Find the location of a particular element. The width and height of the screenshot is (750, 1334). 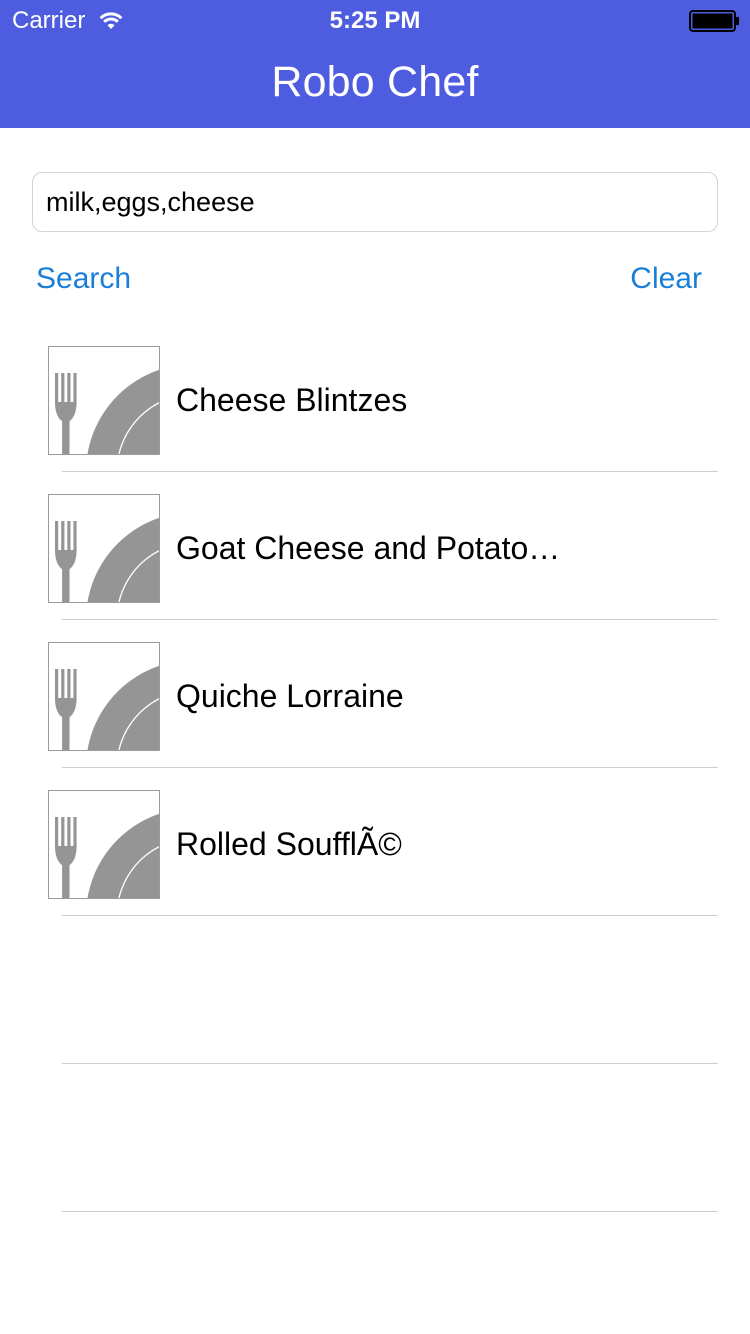

page-title: Robo Chef is located at coordinates (375, 82).